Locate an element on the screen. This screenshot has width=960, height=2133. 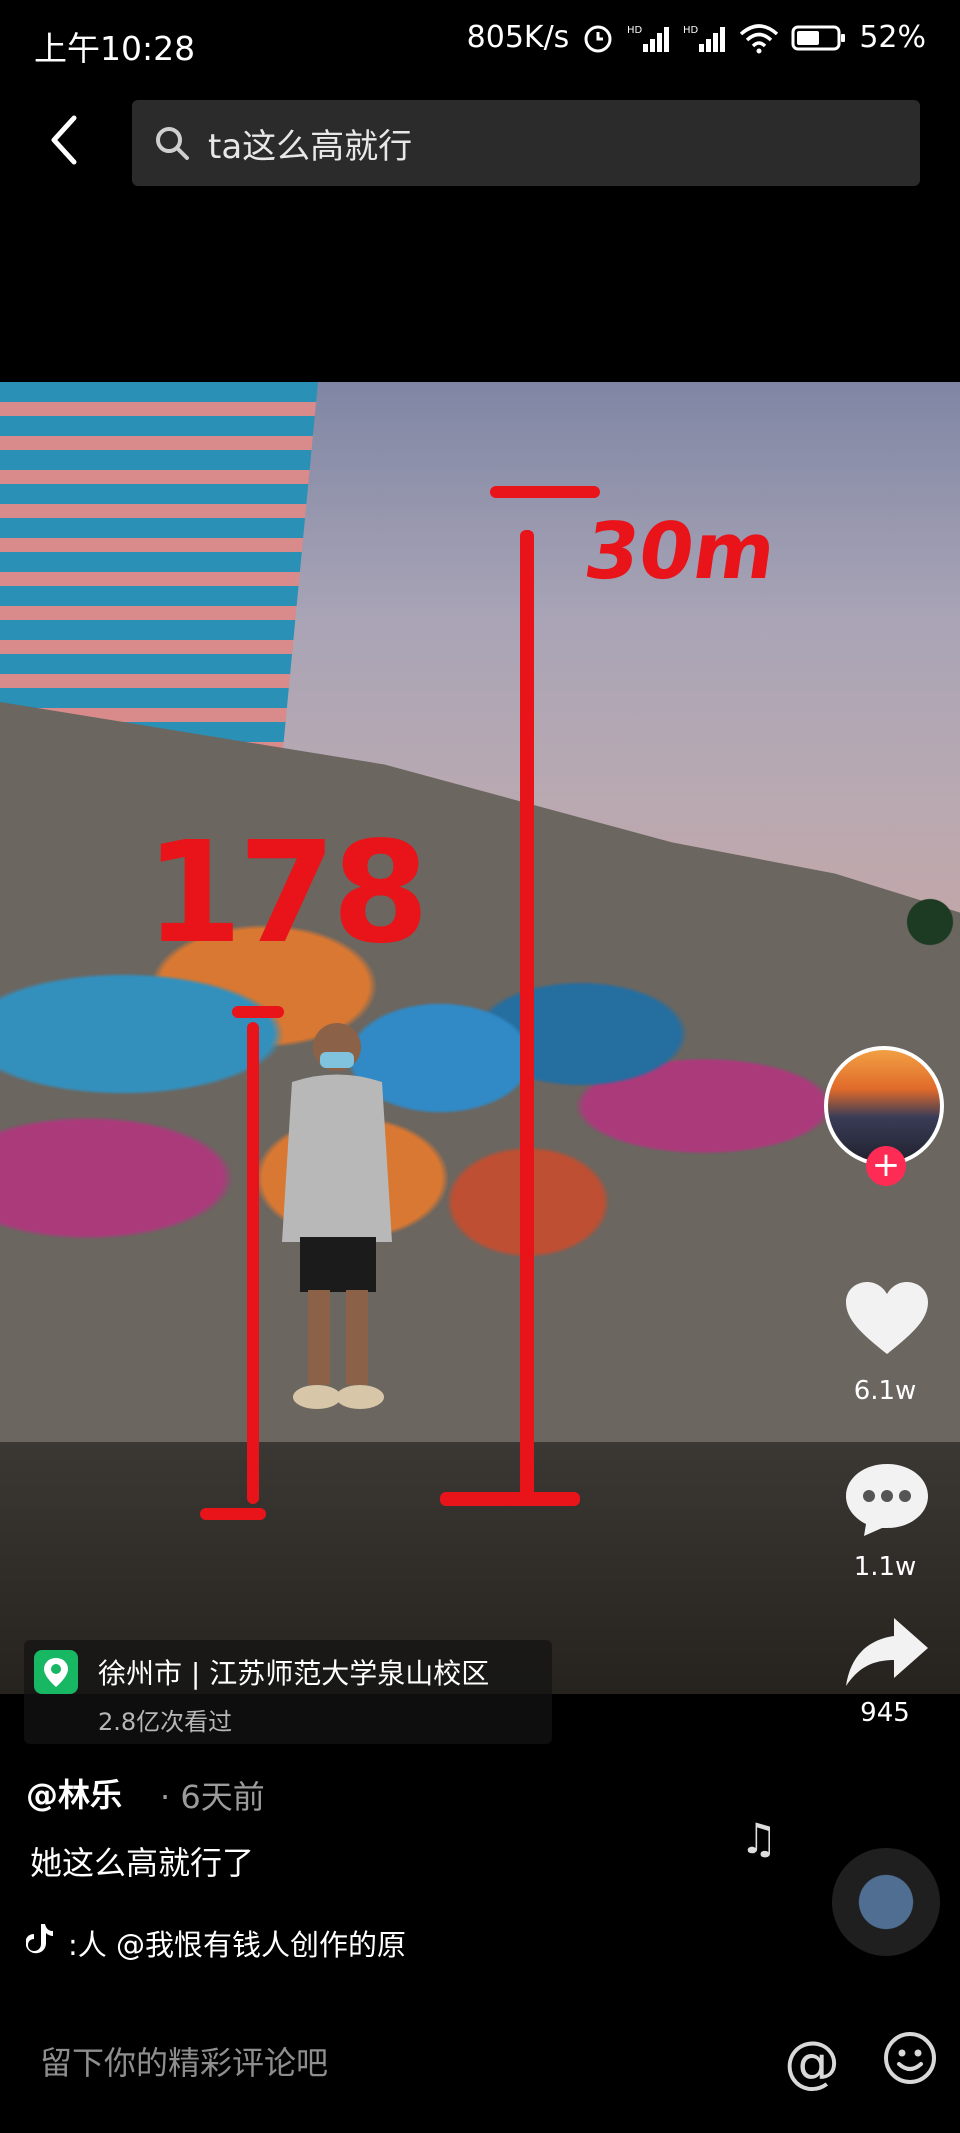
location-title: 徐州市 | 江苏师范大学泉山校区 is located at coordinates (294, 1673).